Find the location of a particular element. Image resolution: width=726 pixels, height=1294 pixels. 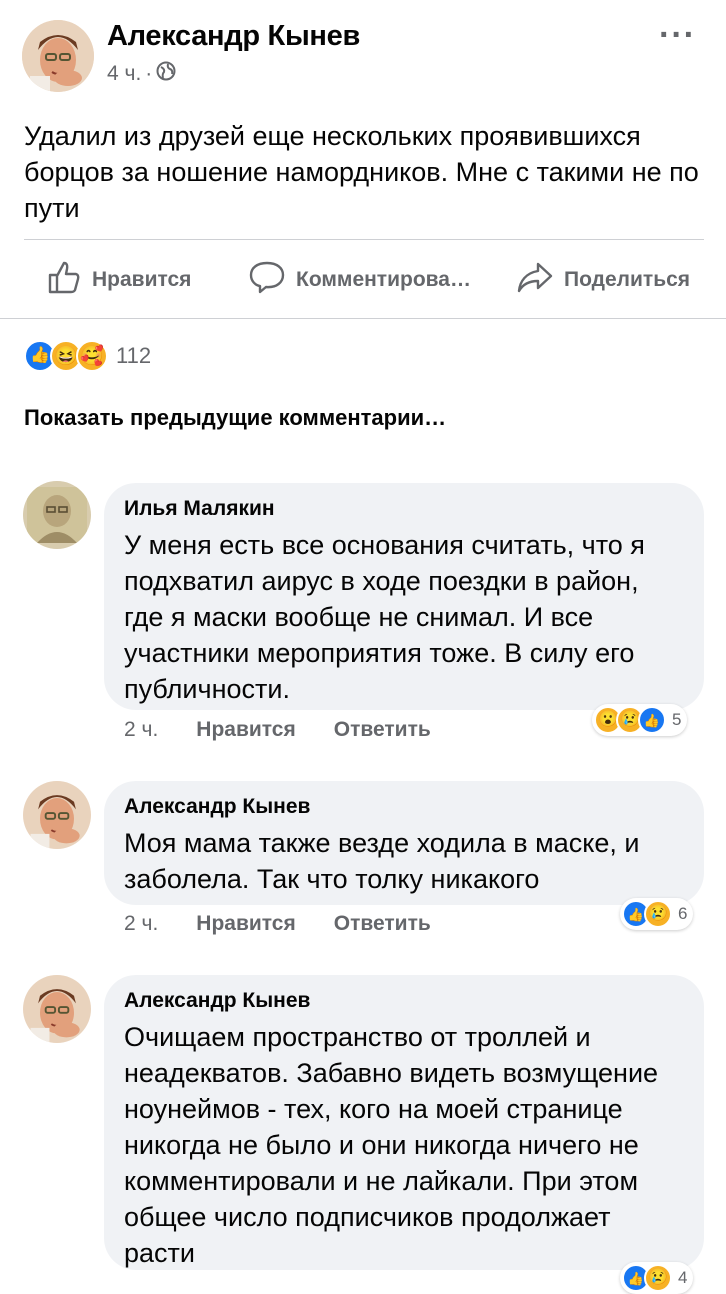

share-button: Поделиться is located at coordinates (603, 280).